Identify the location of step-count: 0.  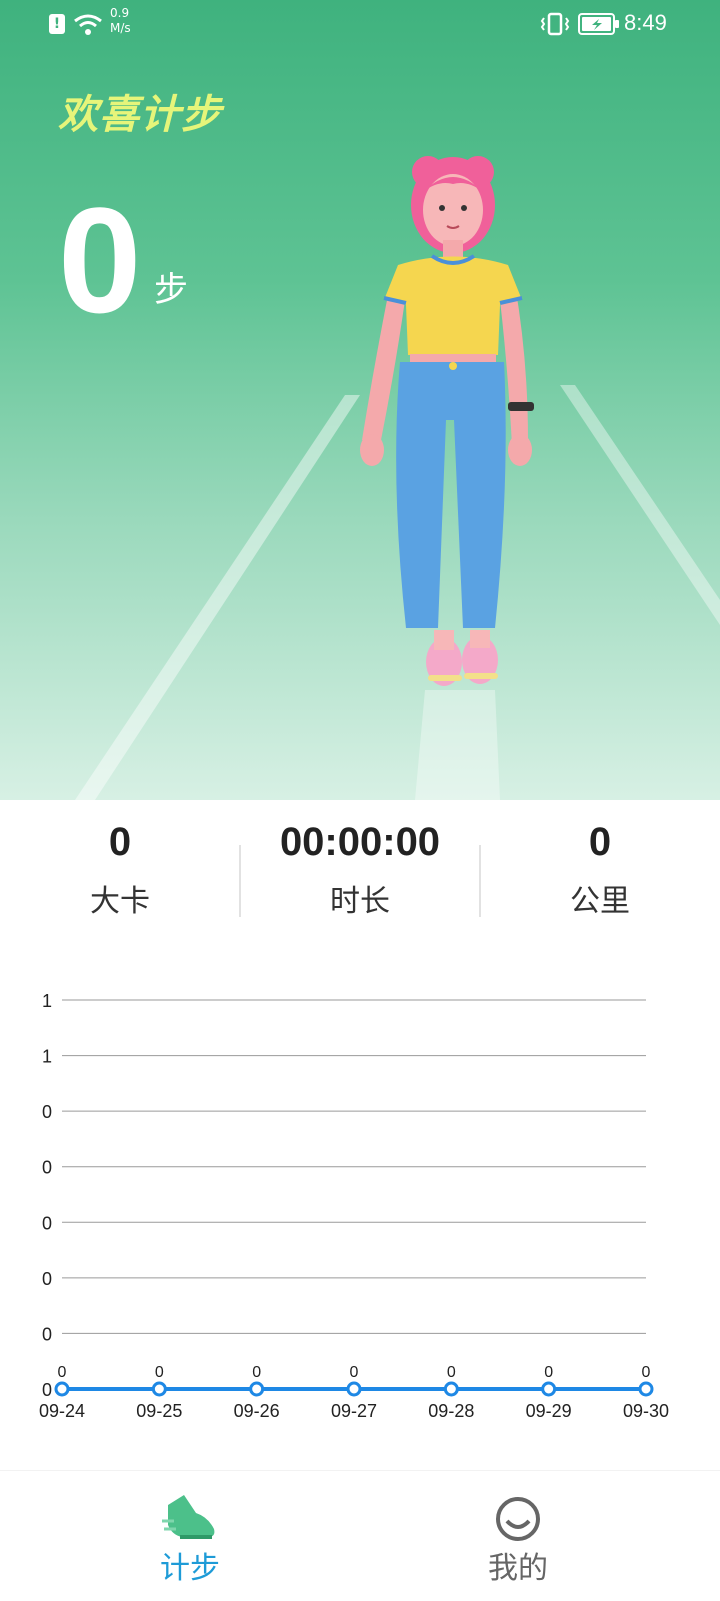
(100, 260).